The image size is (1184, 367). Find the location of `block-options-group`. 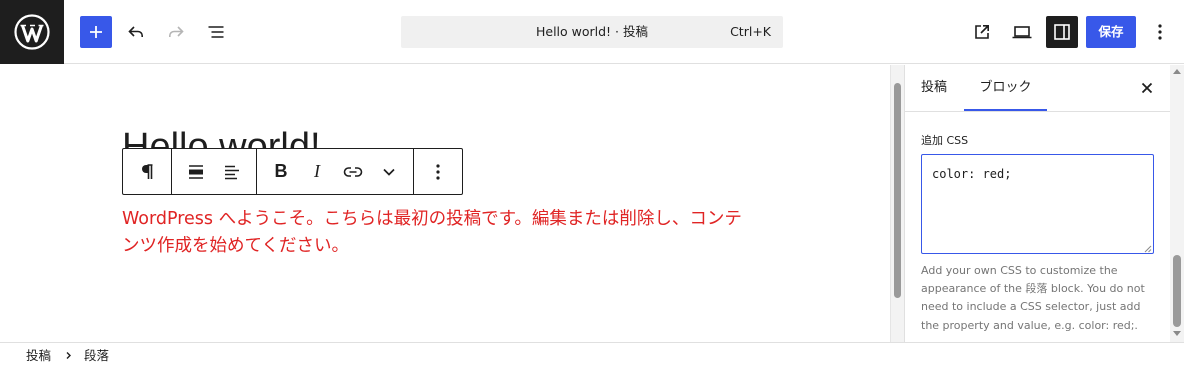

block-options-group is located at coordinates (438, 171).